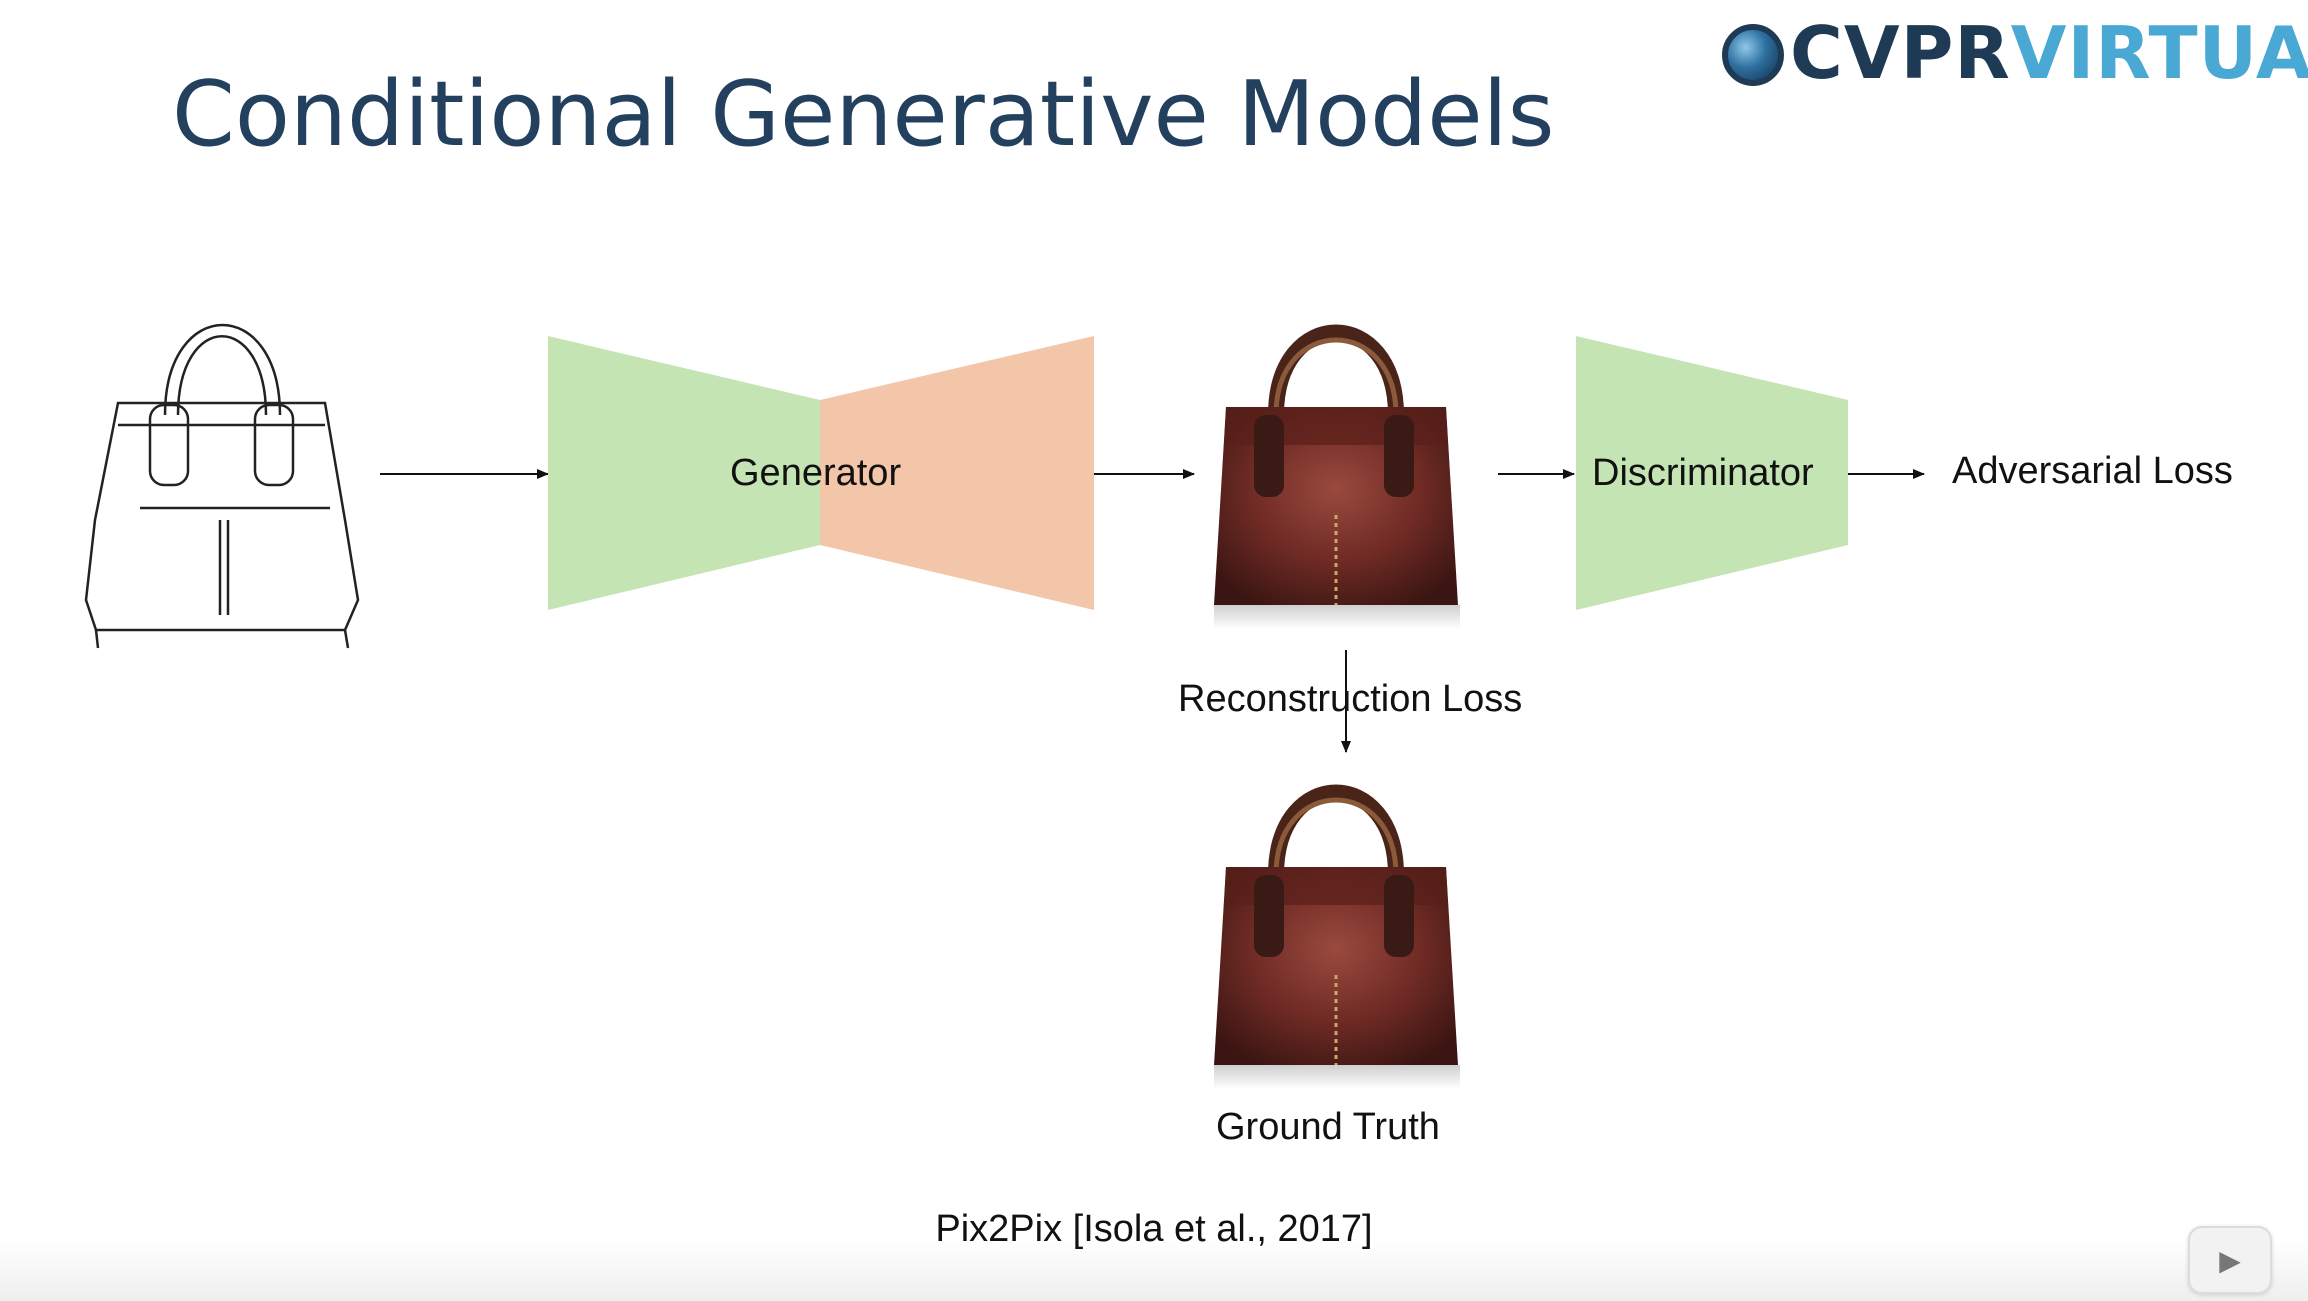 This screenshot has width=2308, height=1301. Describe the element at coordinates (1337, 481) in the screenshot. I see `generated-bag-image` at that location.